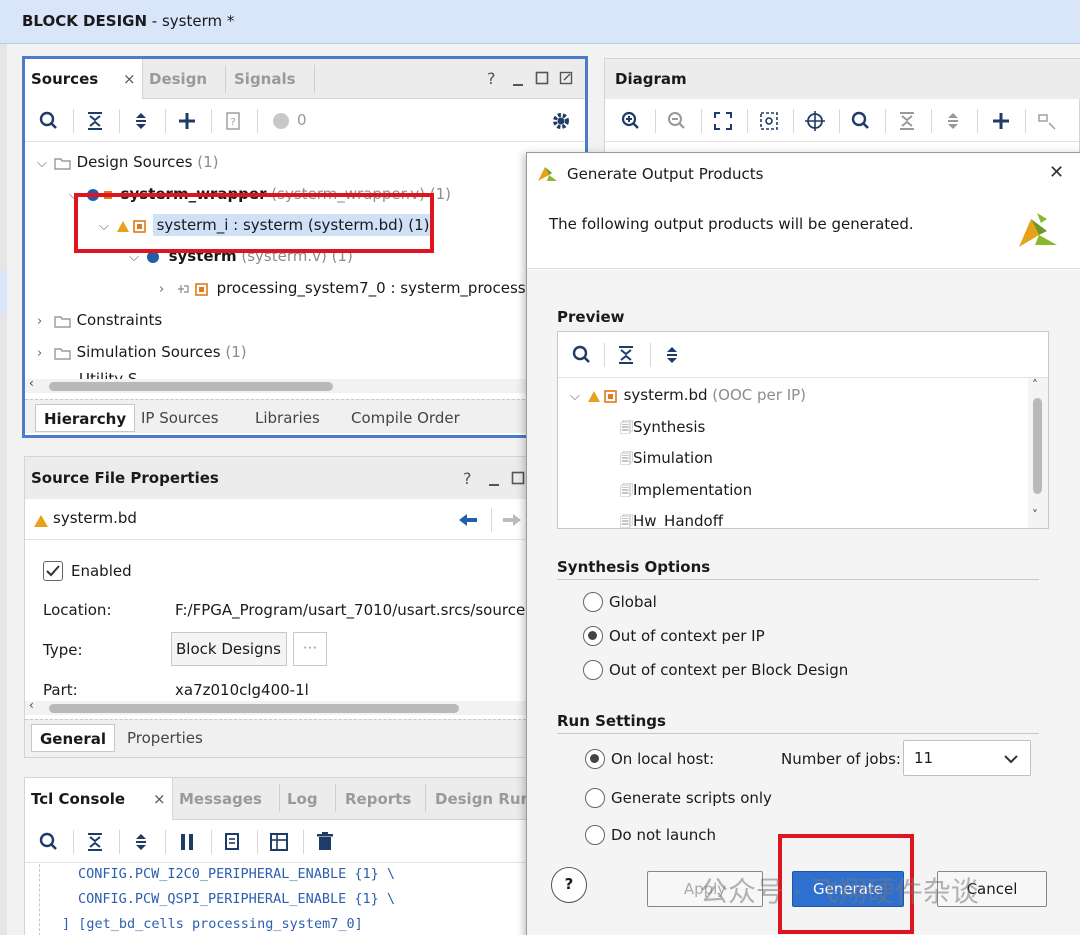 The width and height of the screenshot is (1080, 935). I want to click on dialog-title-bar: Generate Output Products ✕, so click(803, 174).